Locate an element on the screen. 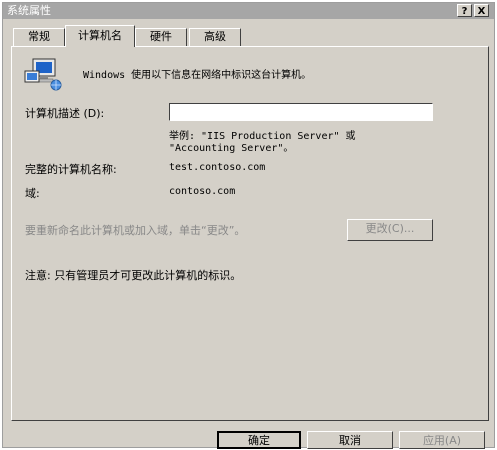  window-title: 系统属性 is located at coordinates (29, 10).